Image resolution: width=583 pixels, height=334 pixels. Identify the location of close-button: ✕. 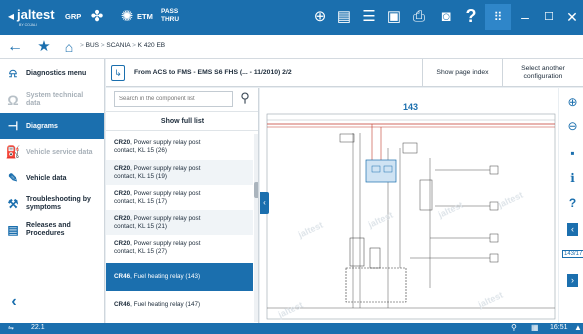
(572, 17).